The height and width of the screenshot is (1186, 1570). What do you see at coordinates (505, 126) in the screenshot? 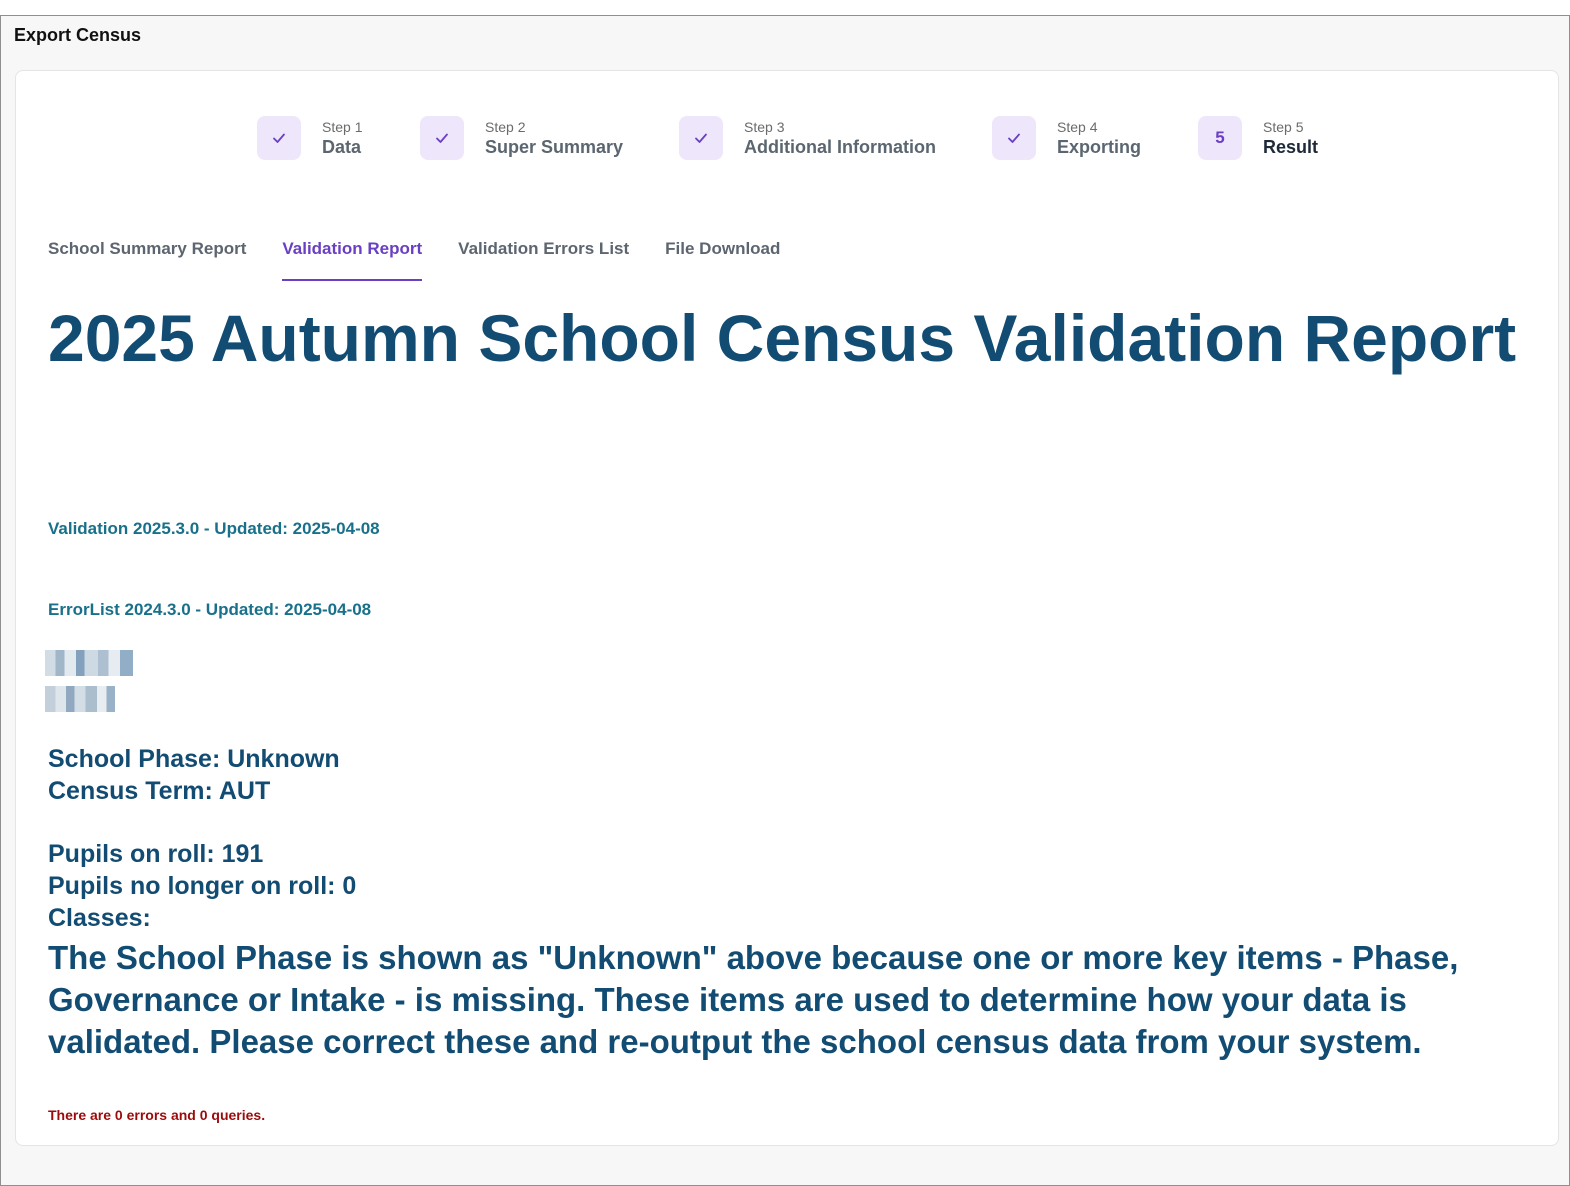
I see `step-number: Step 2` at bounding box center [505, 126].